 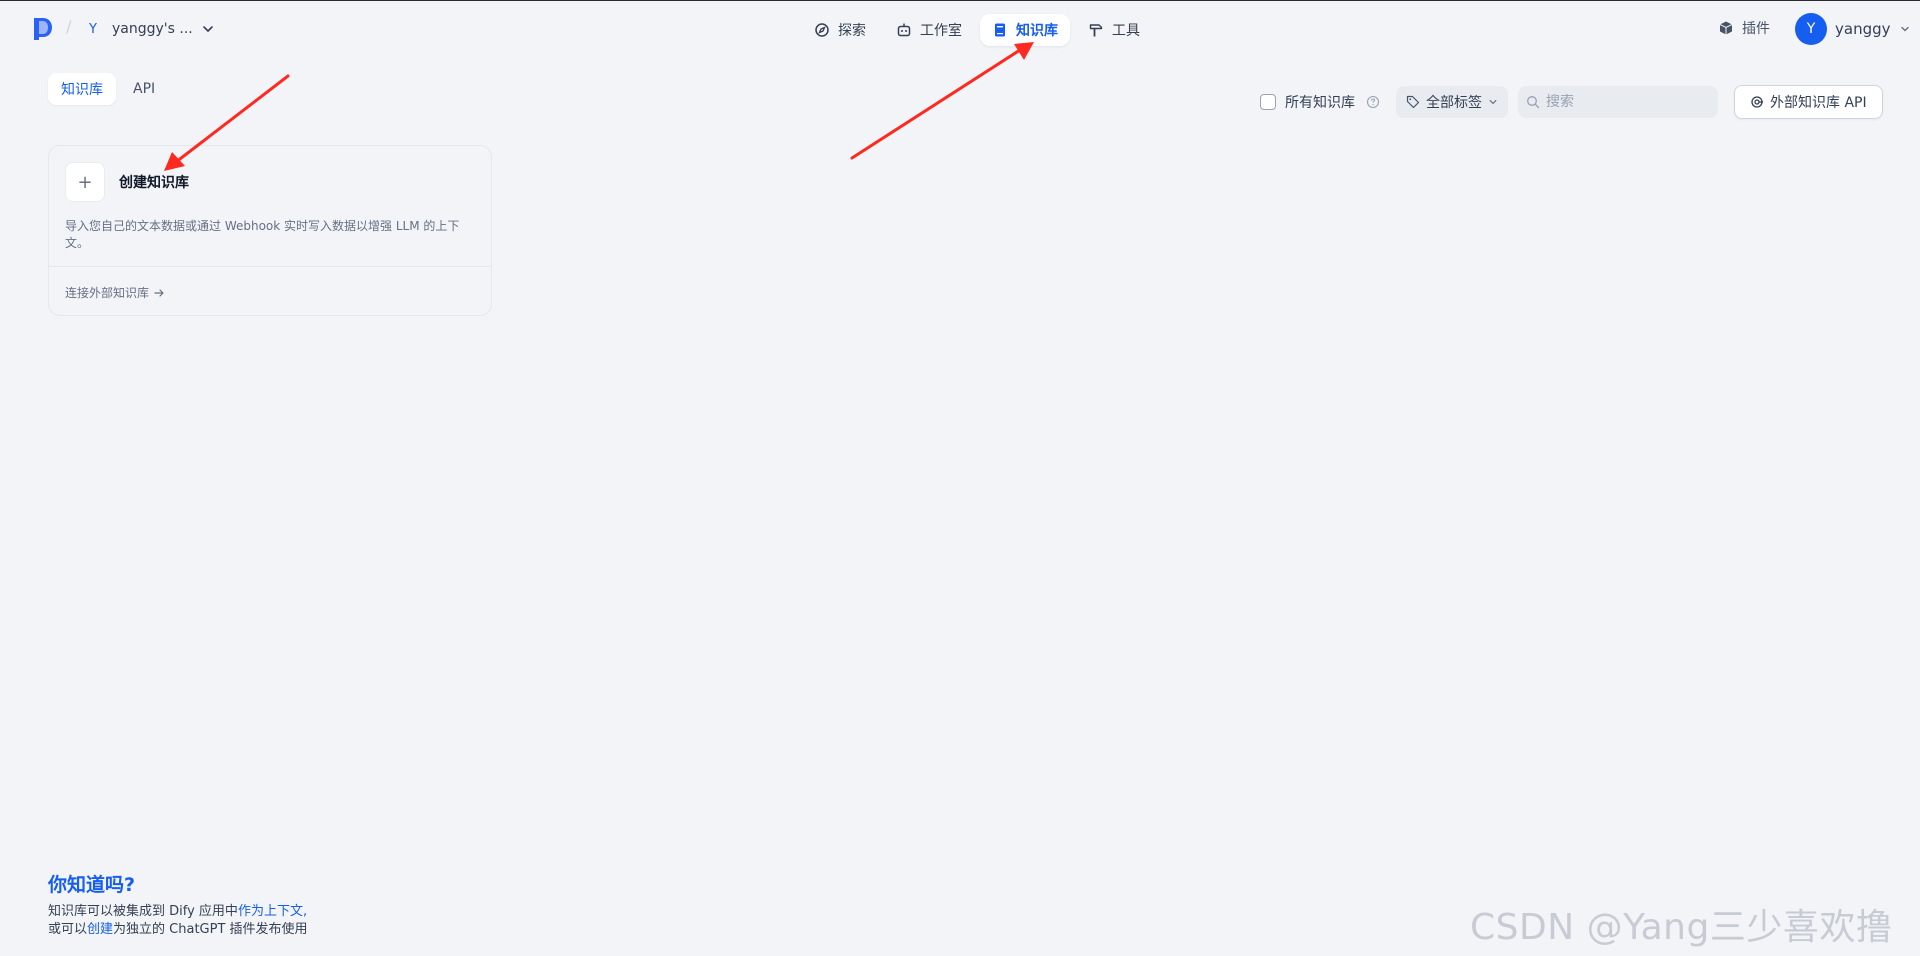 I want to click on content-tabs: 知识库 API, so click(x=108, y=89).